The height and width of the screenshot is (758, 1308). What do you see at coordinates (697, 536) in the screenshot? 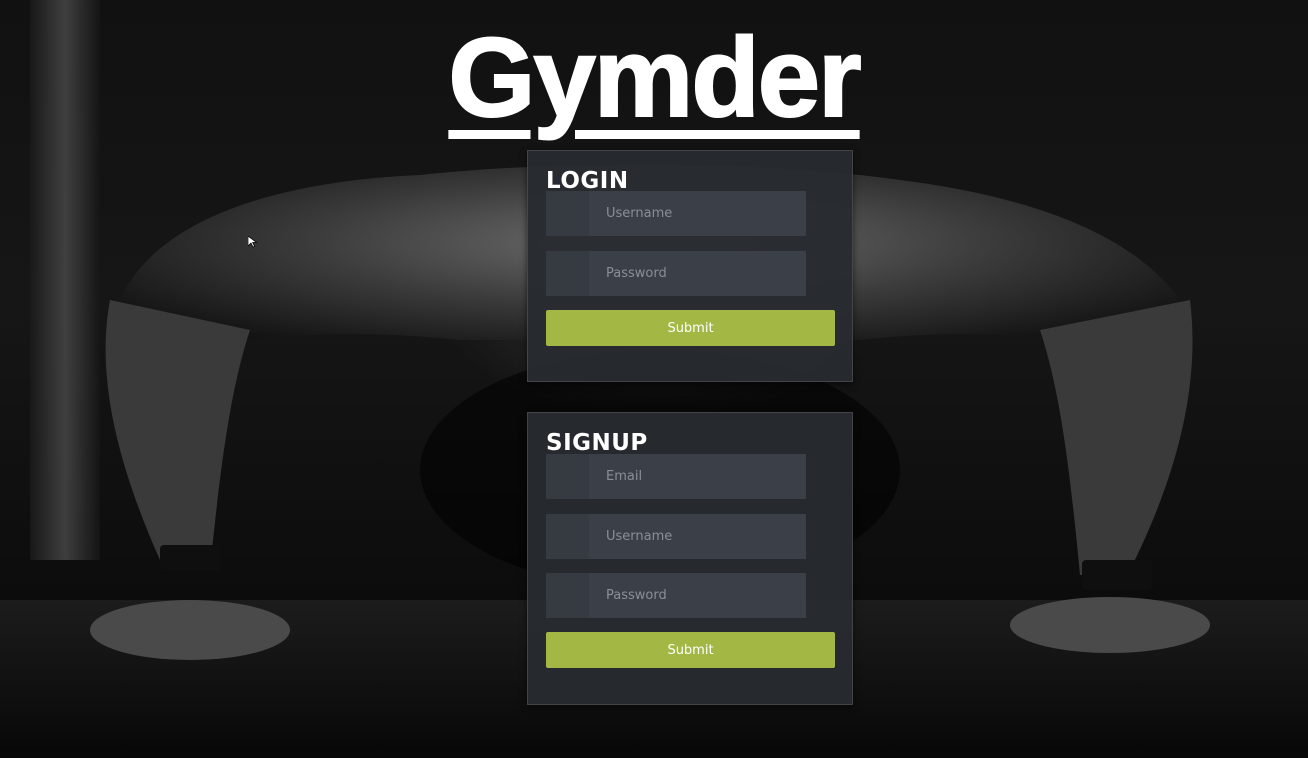
I see `signup-username-input` at bounding box center [697, 536].